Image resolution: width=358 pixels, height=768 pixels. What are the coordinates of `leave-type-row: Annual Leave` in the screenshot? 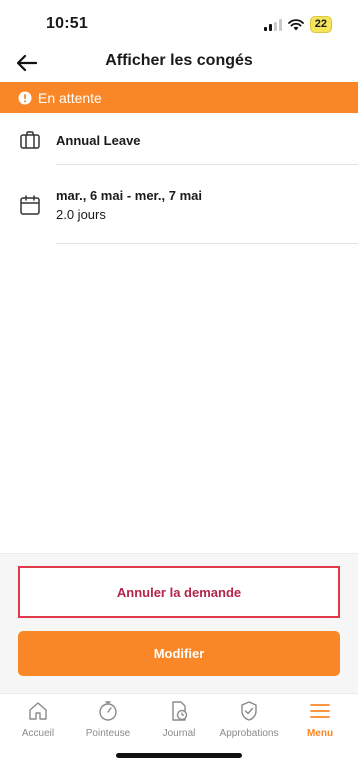 It's located at (179, 139).